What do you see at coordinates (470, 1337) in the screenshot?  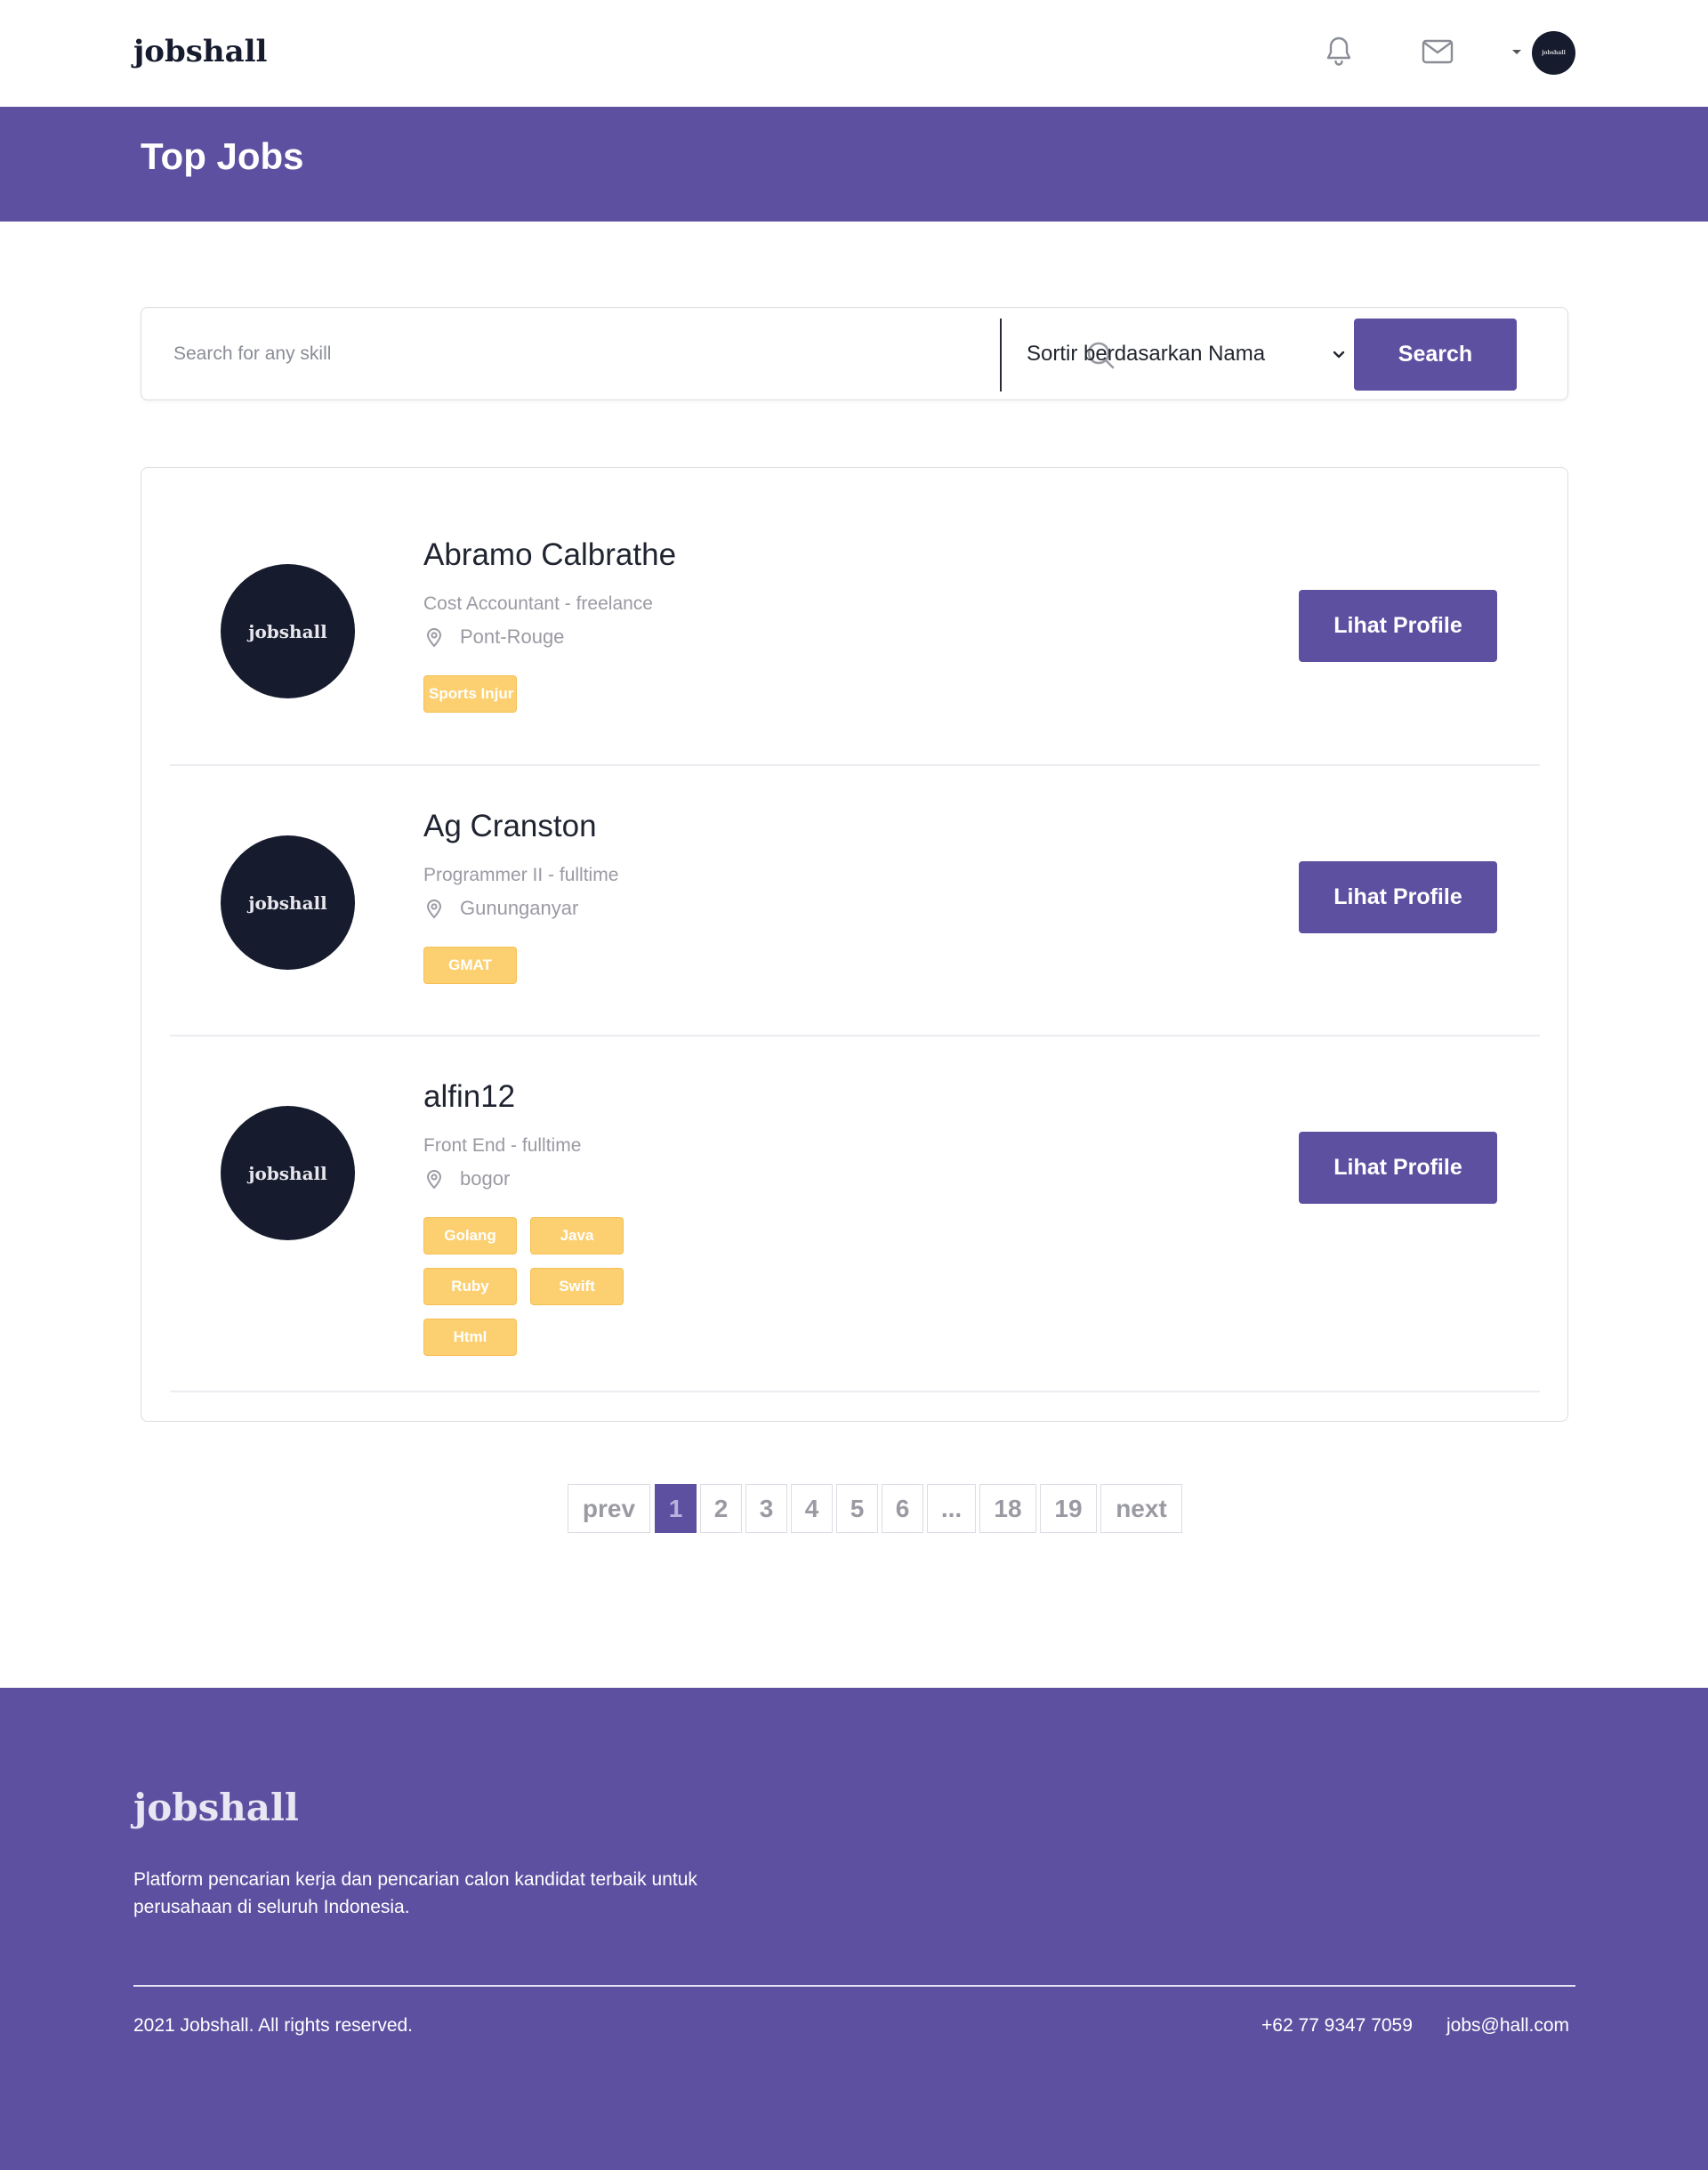 I see `skill-badge: Html` at bounding box center [470, 1337].